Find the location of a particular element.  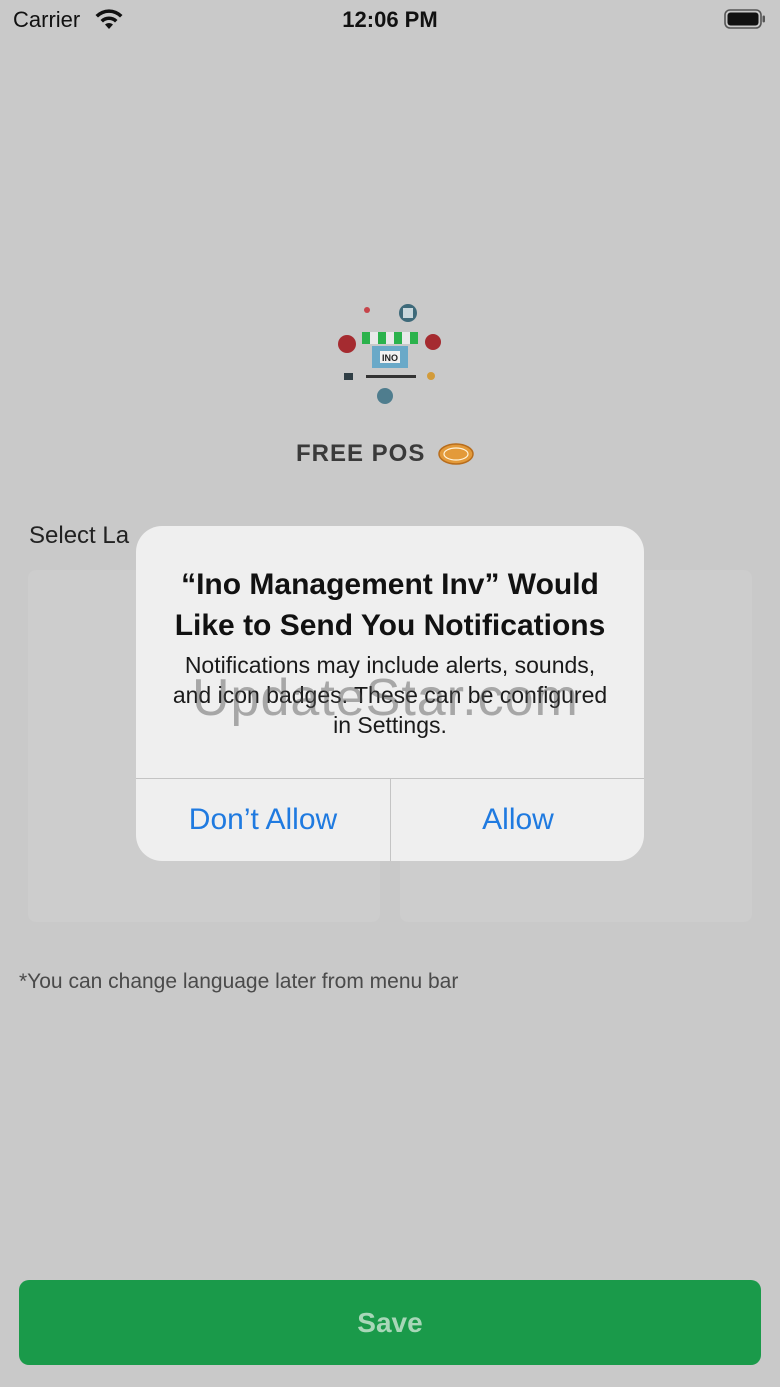

section-title: Select La is located at coordinates (79, 535).